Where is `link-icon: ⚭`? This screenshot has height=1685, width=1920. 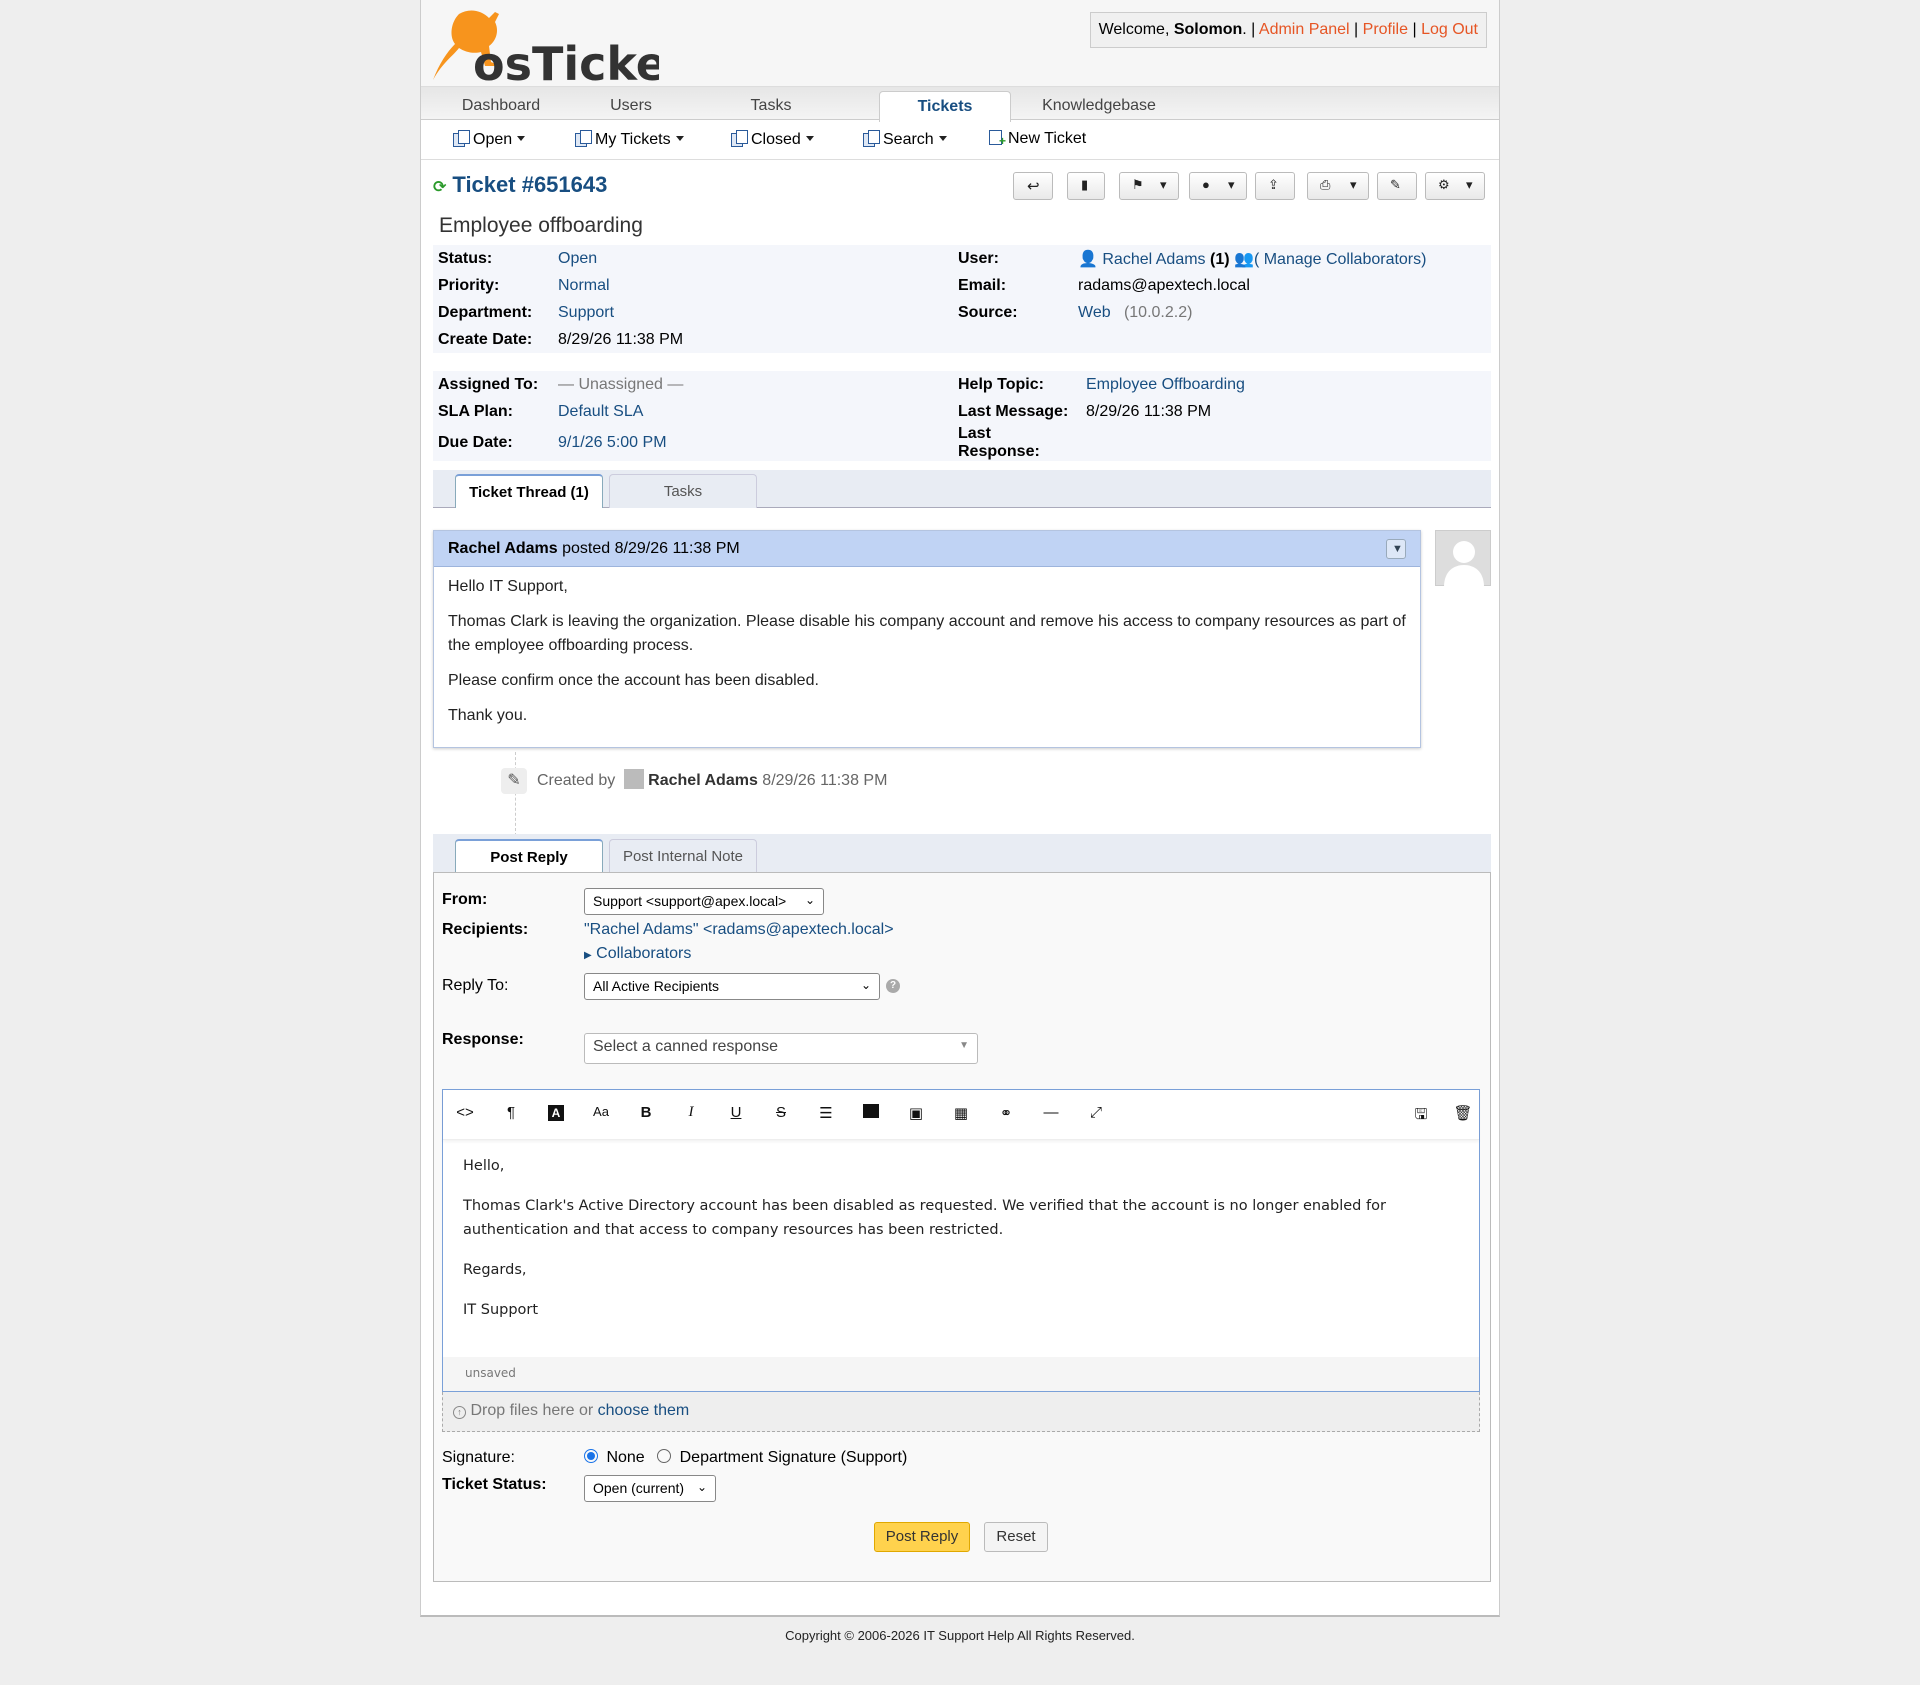
link-icon: ⚭ is located at coordinates (1006, 1113).